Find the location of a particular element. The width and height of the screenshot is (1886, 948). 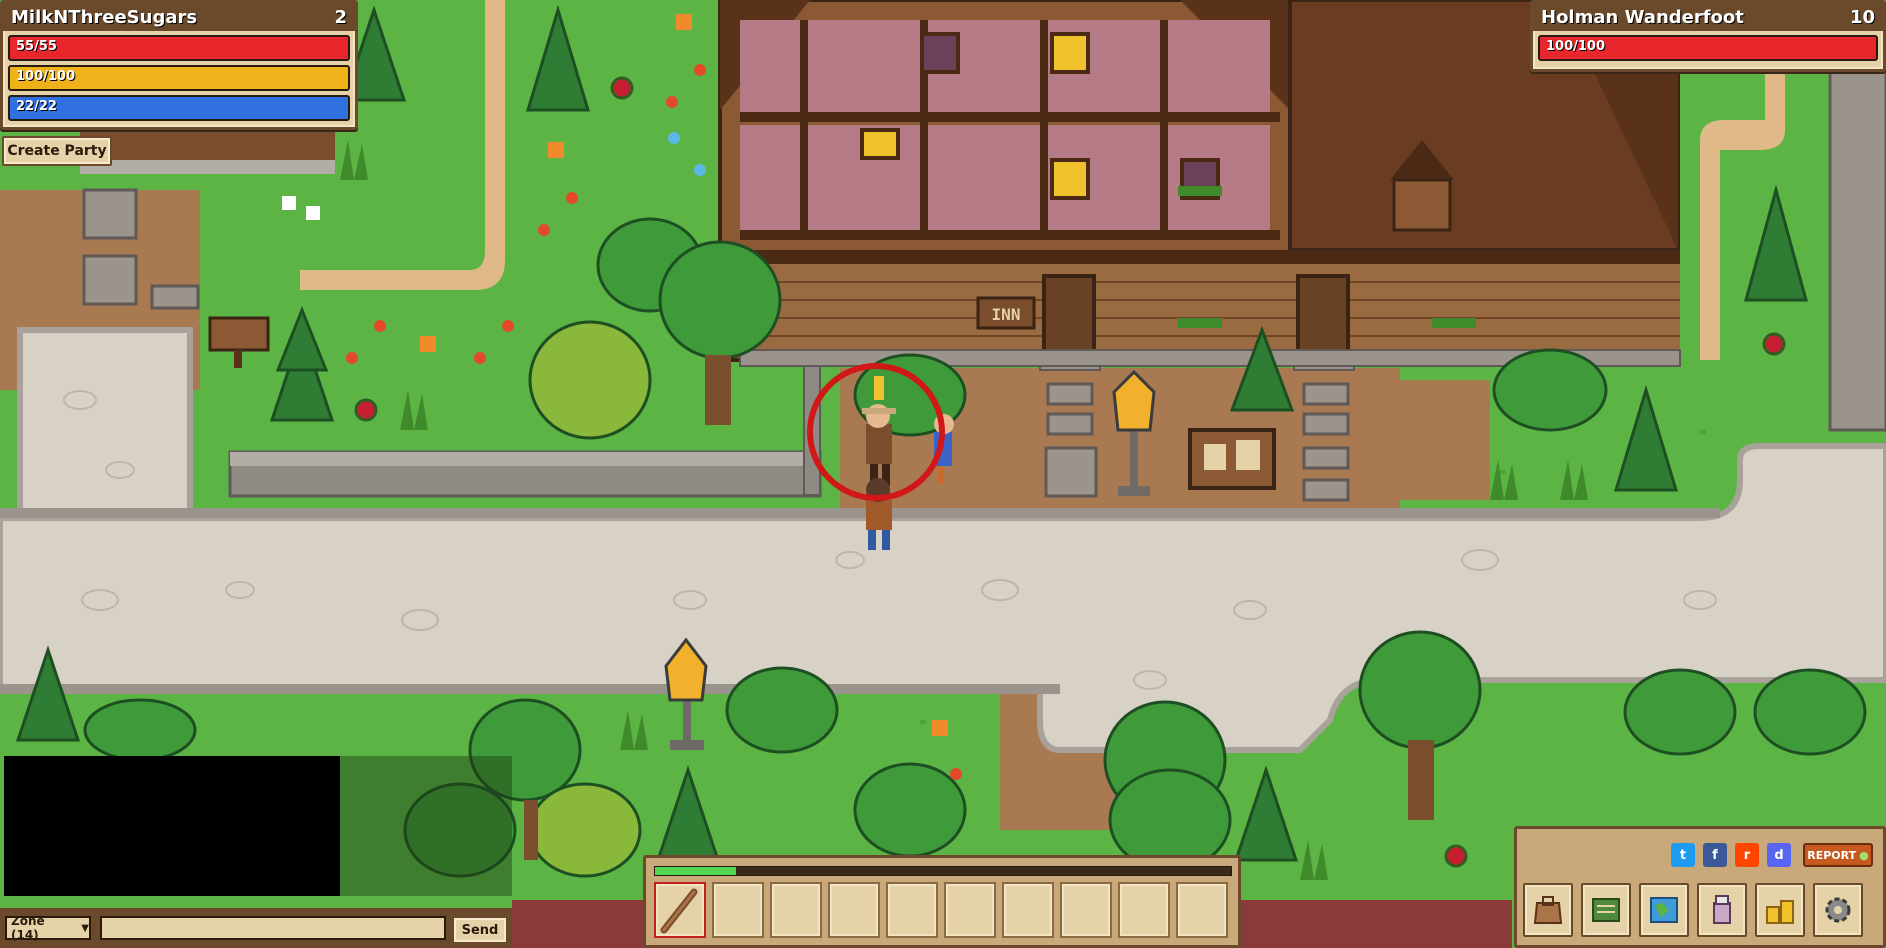

staff-icon is located at coordinates (679, 911).